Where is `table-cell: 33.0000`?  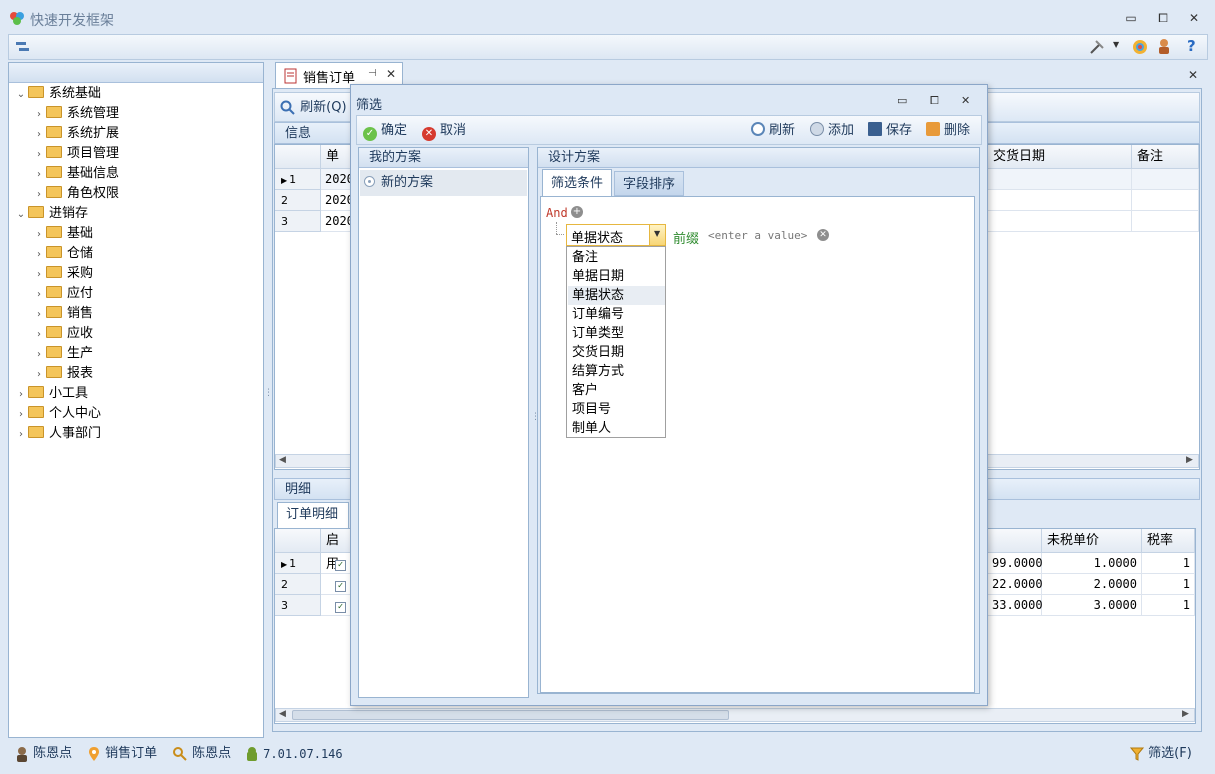
table-cell: 33.0000 is located at coordinates (1015, 605).